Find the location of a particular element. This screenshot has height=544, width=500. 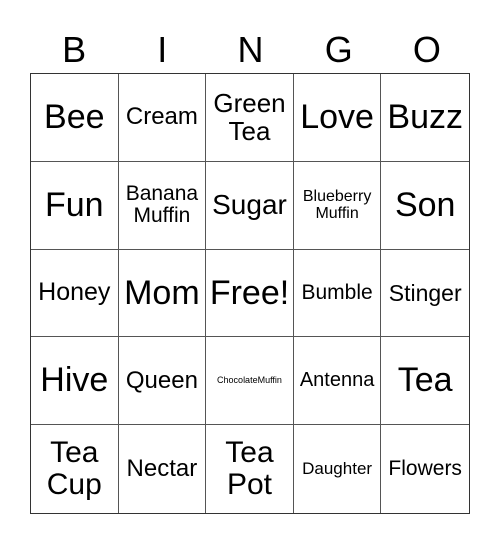

bingo-cell: Honey is located at coordinates (75, 293).